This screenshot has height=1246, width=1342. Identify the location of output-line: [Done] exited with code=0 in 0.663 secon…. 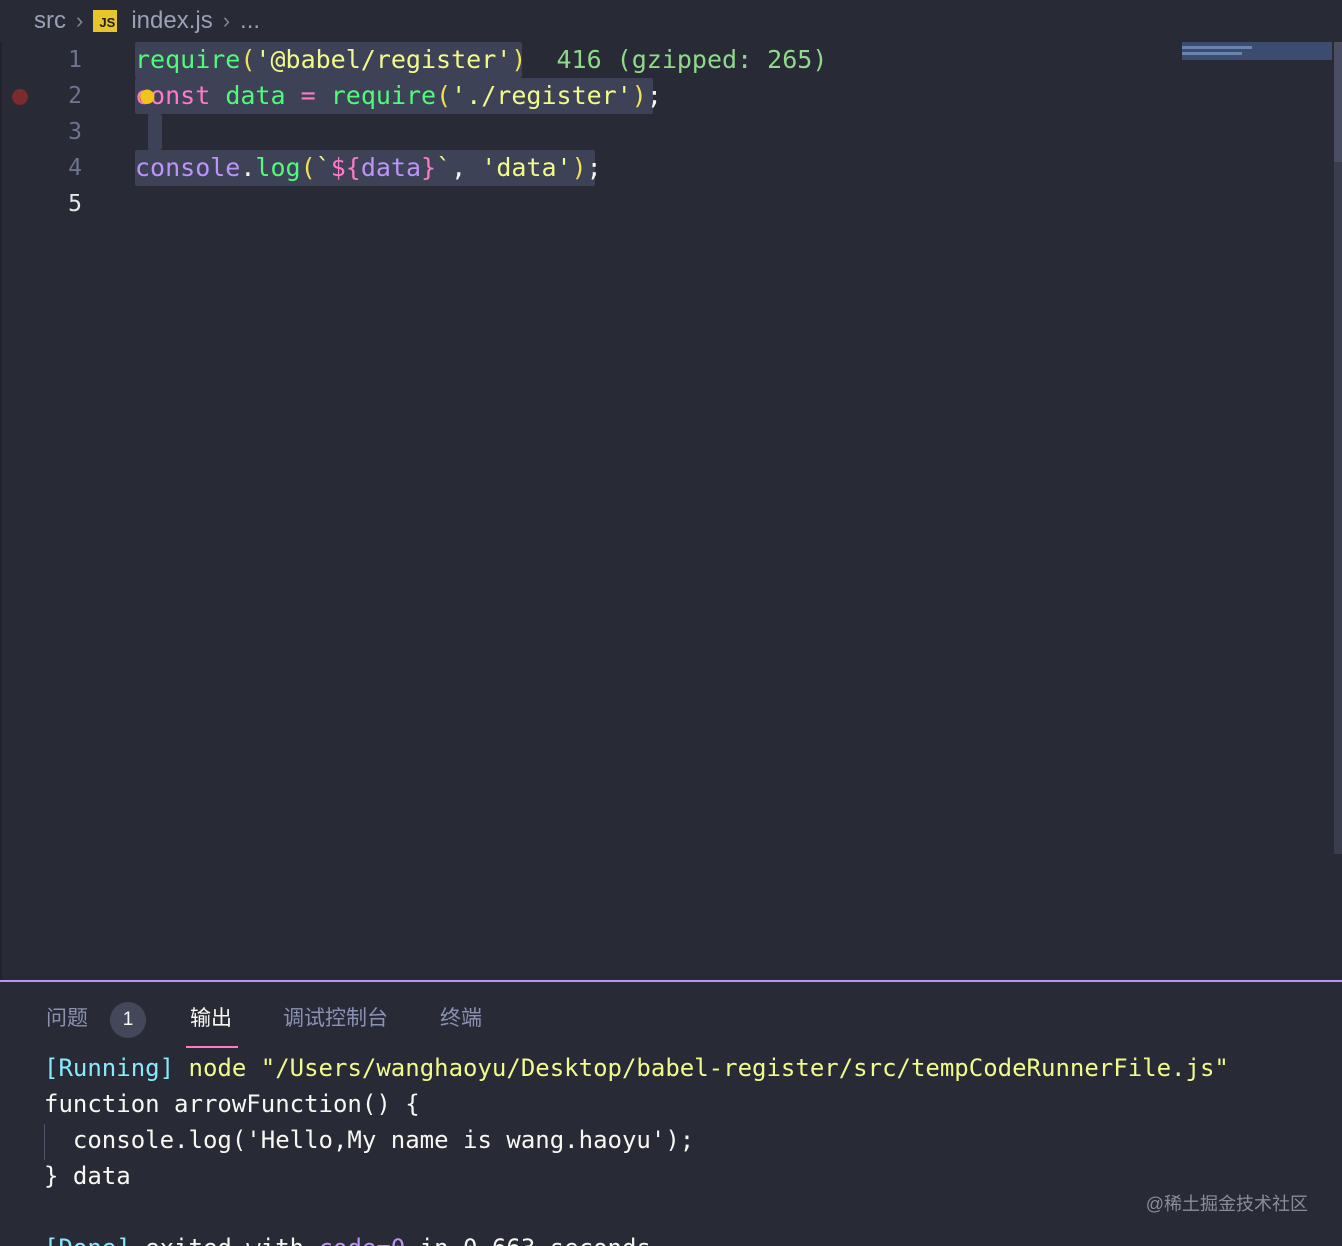
(347, 1238).